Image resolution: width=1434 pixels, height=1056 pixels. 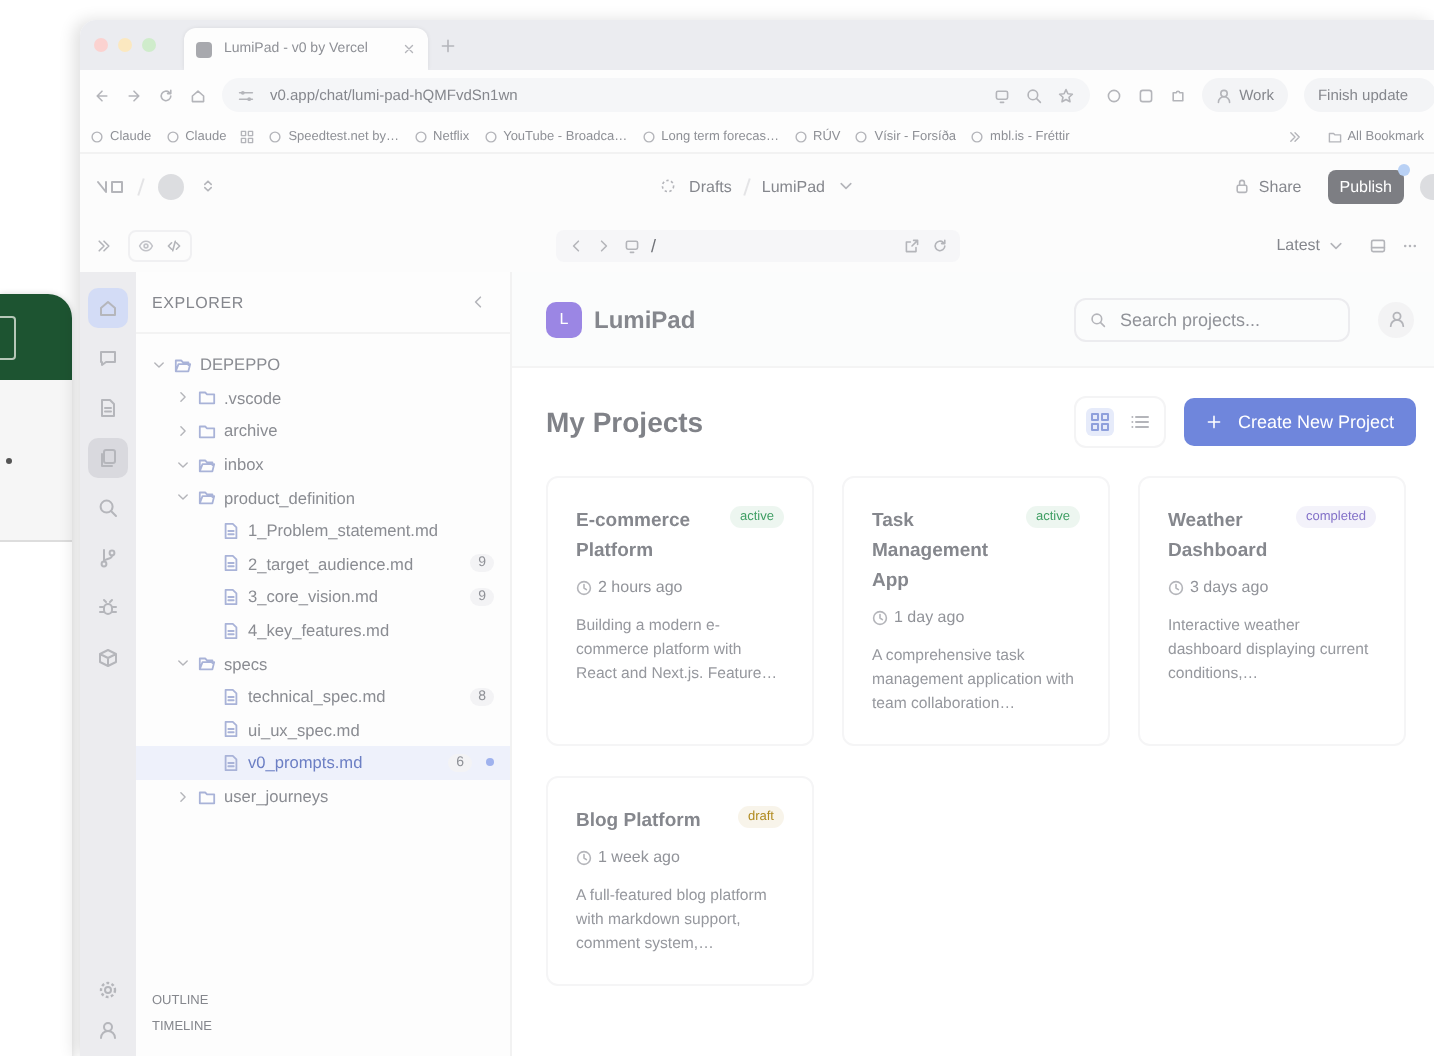 What do you see at coordinates (638, 822) in the screenshot?
I see `project-title: Blog Platform` at bounding box center [638, 822].